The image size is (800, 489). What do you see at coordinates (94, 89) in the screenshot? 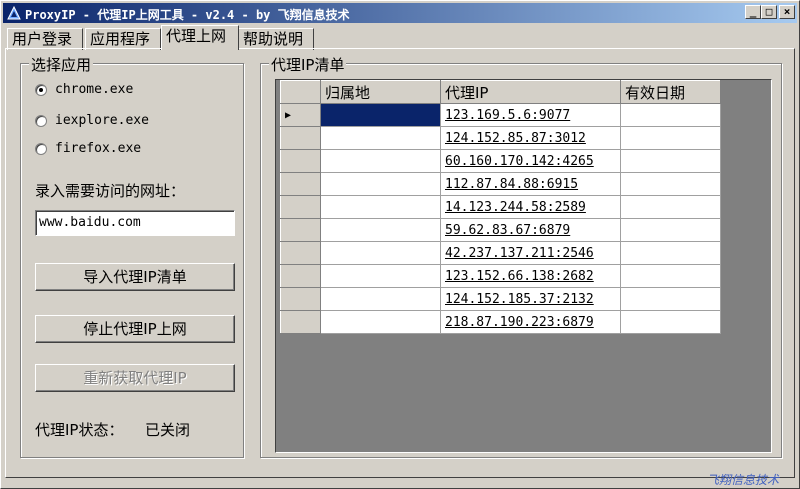
I see `radio-chrome-label: chrome.exe` at bounding box center [94, 89].